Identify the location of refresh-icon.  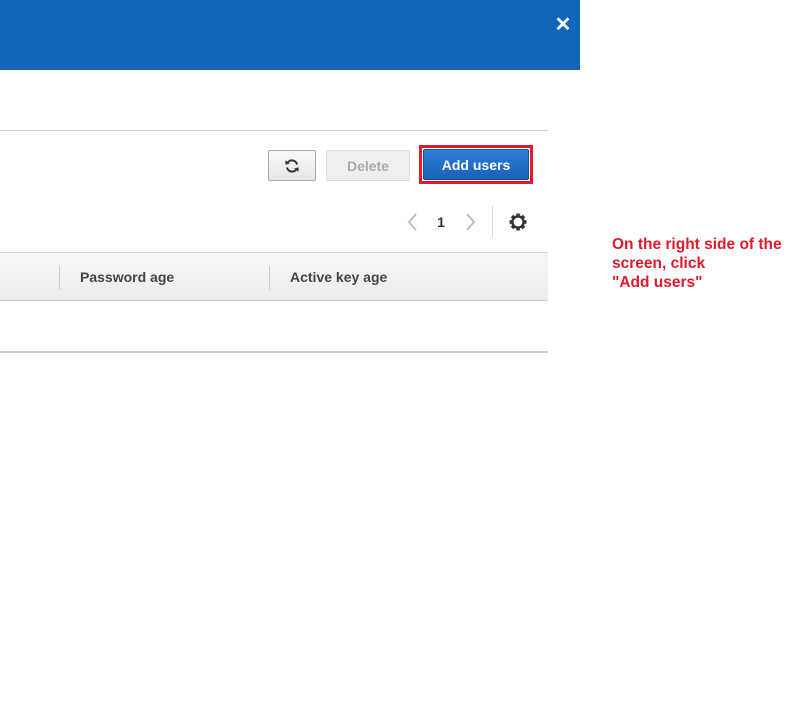
(292, 165).